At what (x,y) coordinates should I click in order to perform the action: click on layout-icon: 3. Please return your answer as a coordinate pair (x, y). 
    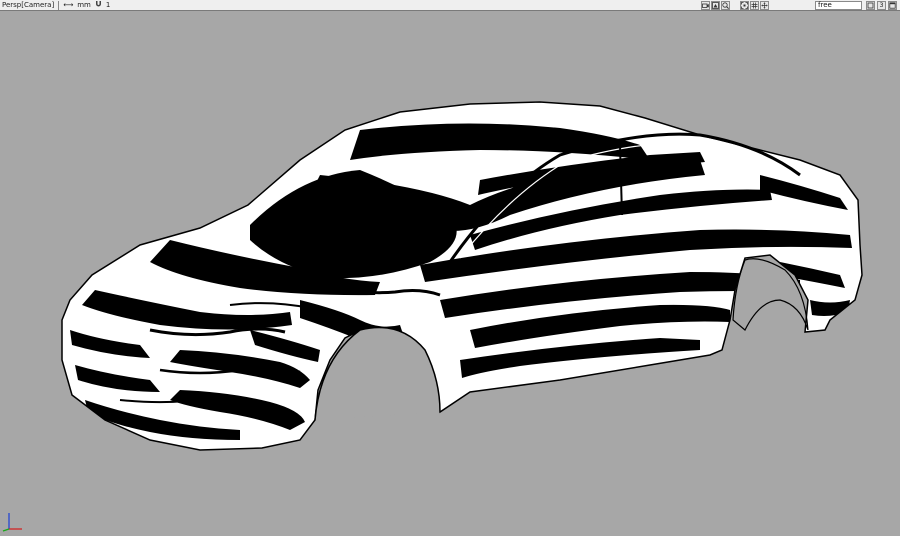
    Looking at the image, I should click on (881, 5).